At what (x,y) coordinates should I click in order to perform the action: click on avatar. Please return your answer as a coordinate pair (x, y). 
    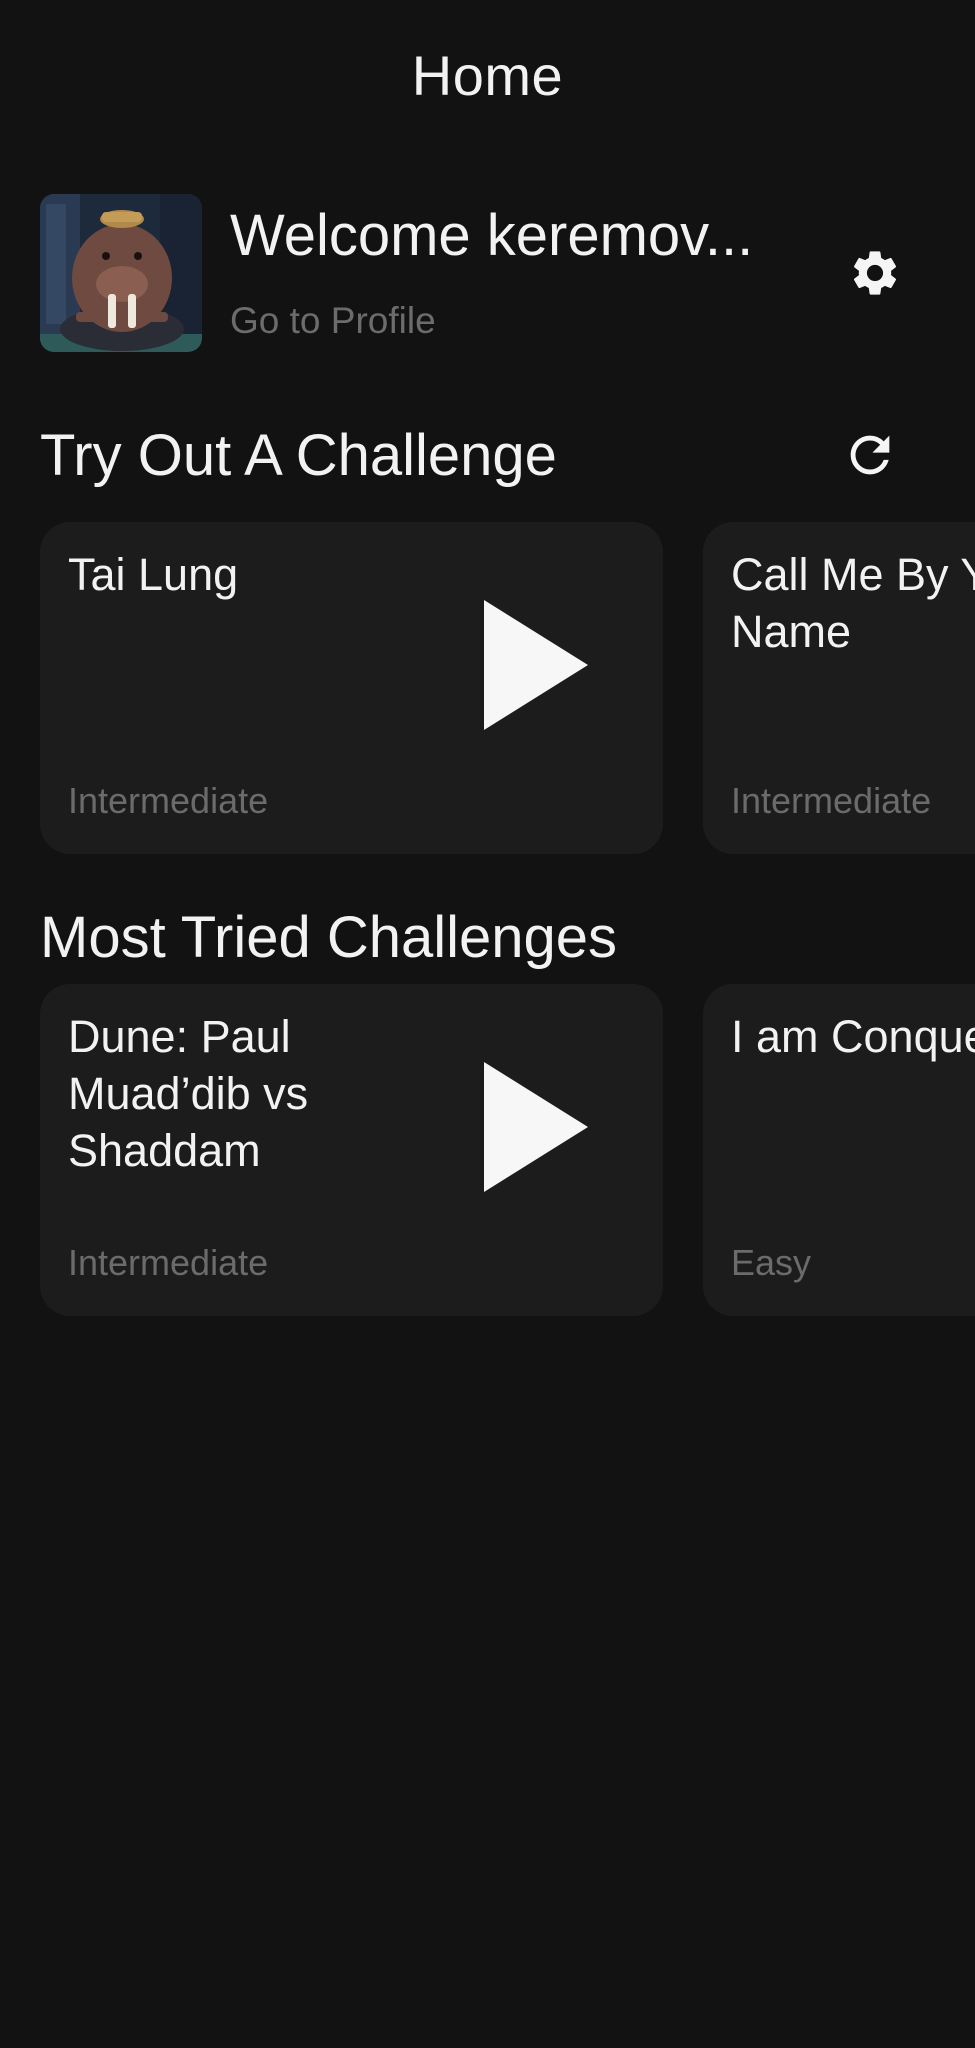
    Looking at the image, I should click on (121, 273).